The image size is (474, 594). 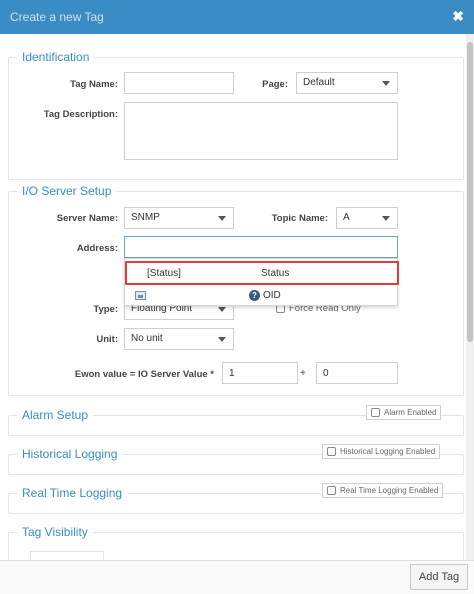 What do you see at coordinates (389, 490) in the screenshot?
I see `real-time-logging-label: Real Time Logging Enabled` at bounding box center [389, 490].